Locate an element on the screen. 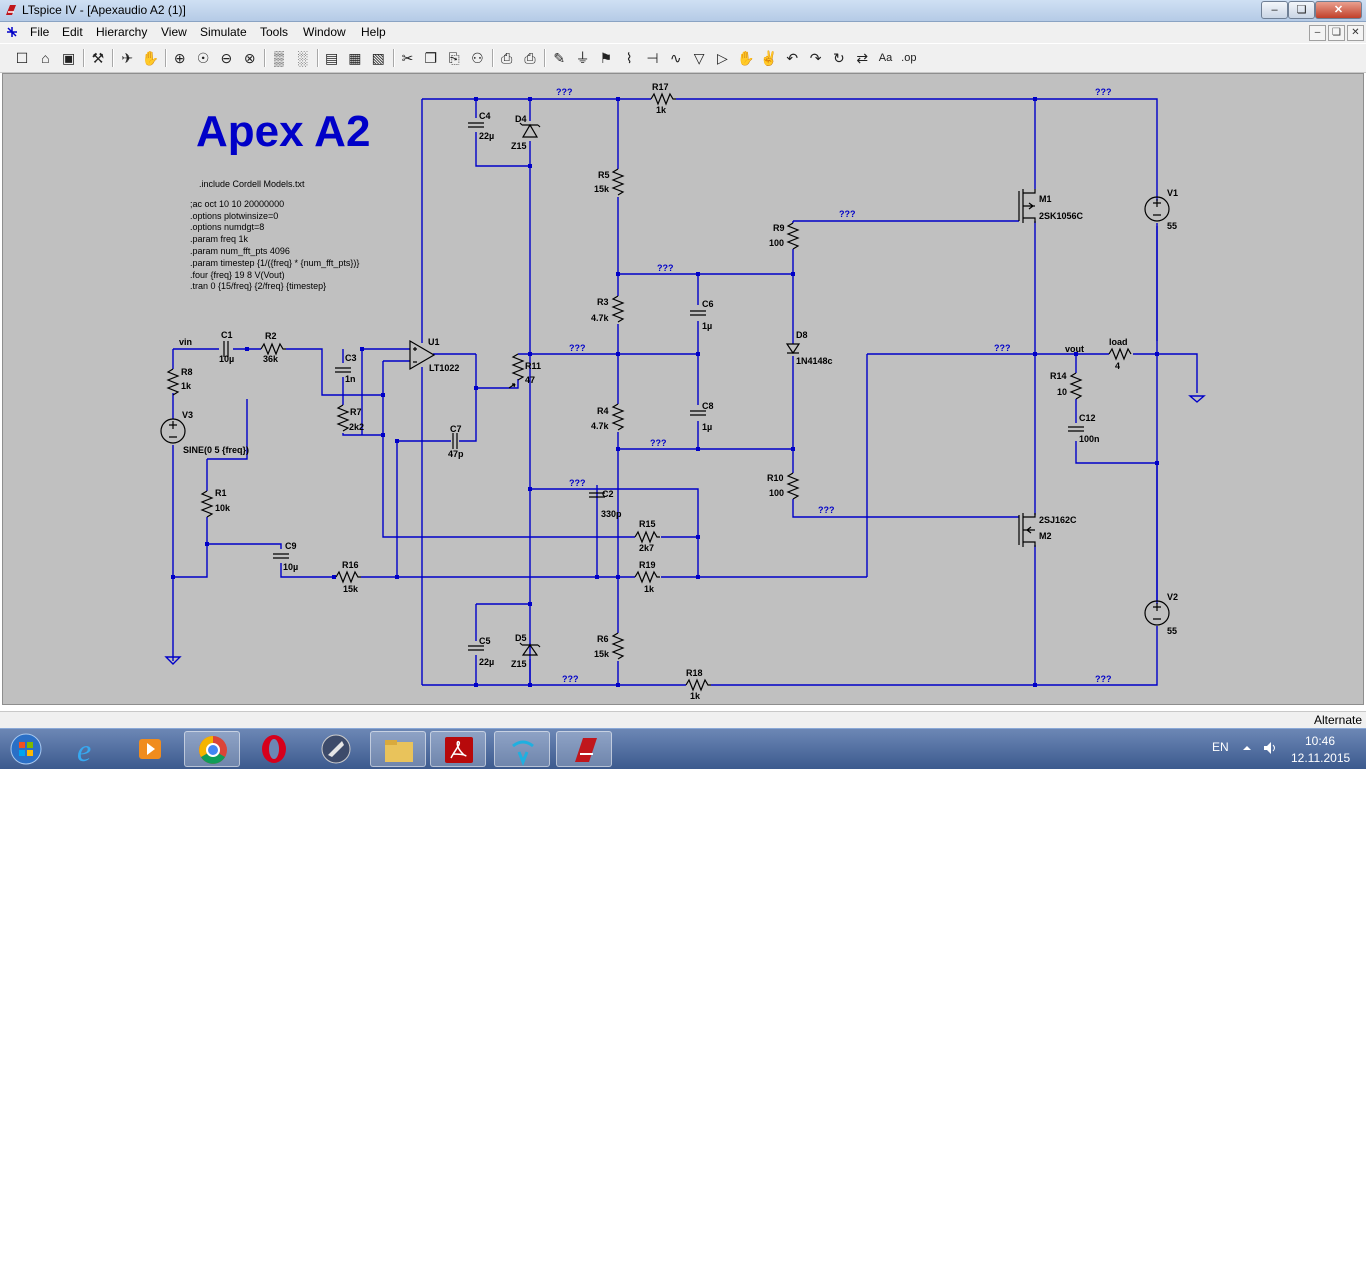 The width and height of the screenshot is (1366, 1275). tray-language: EN is located at coordinates (1220, 747).